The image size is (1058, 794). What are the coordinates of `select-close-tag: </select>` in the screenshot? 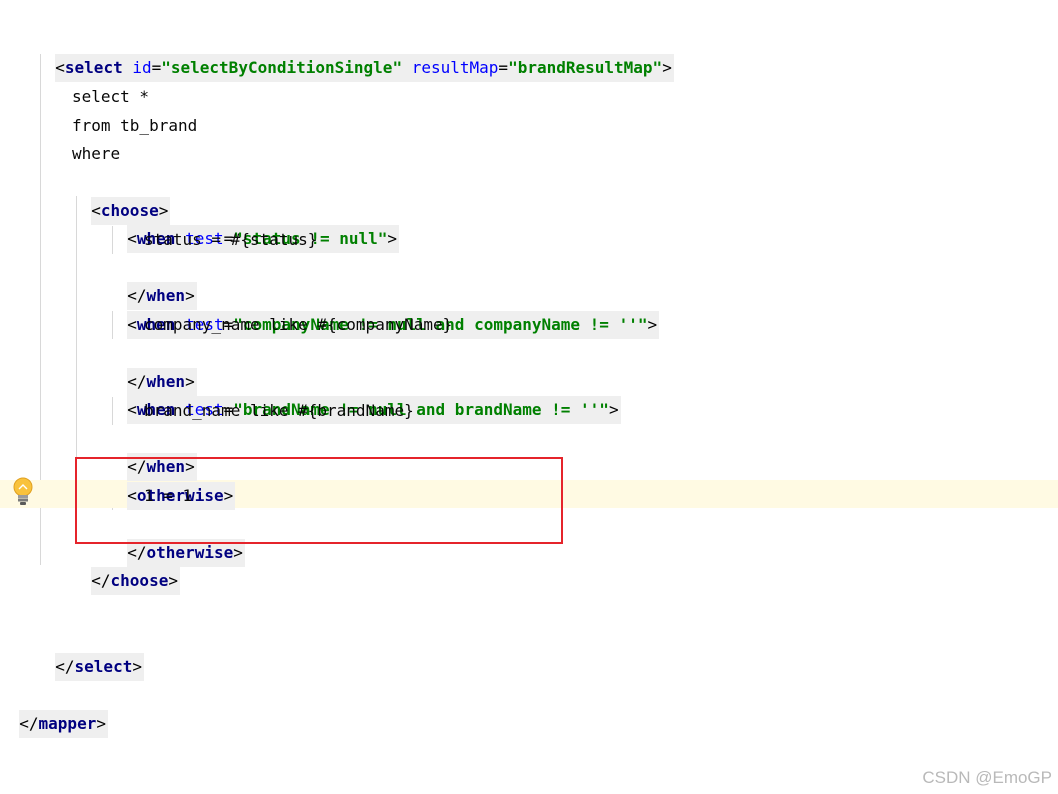 It's located at (99, 667).